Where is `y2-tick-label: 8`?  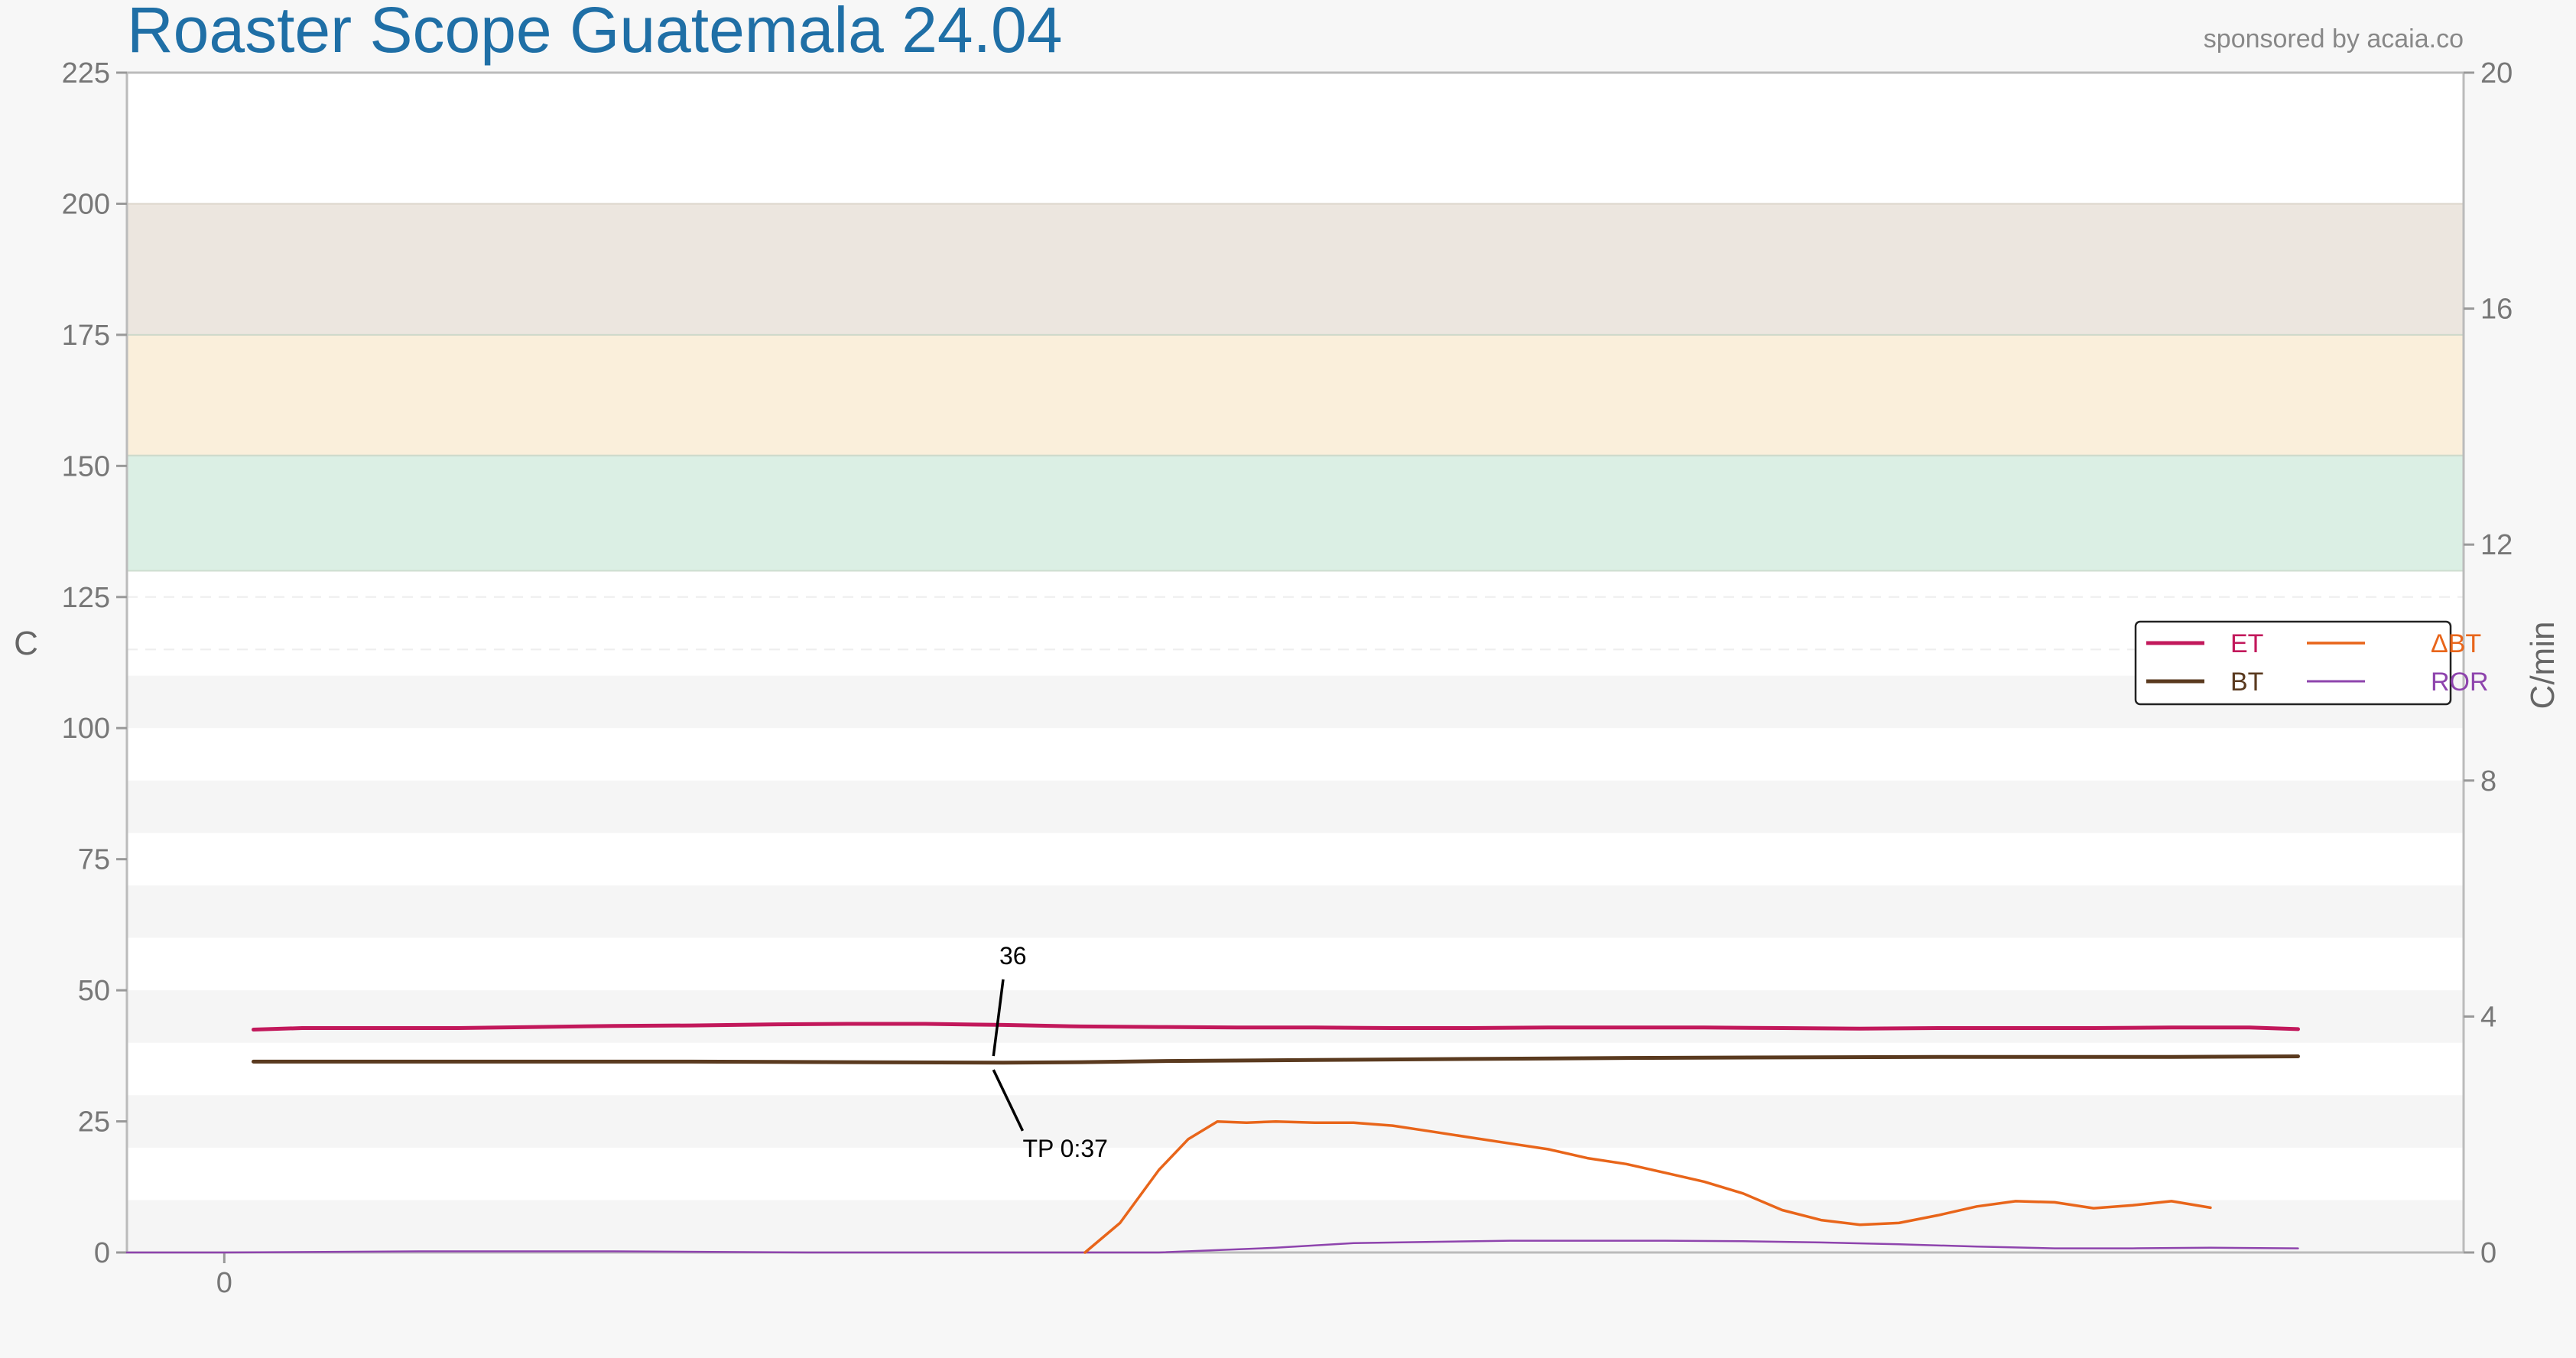
y2-tick-label: 8 is located at coordinates (2488, 781).